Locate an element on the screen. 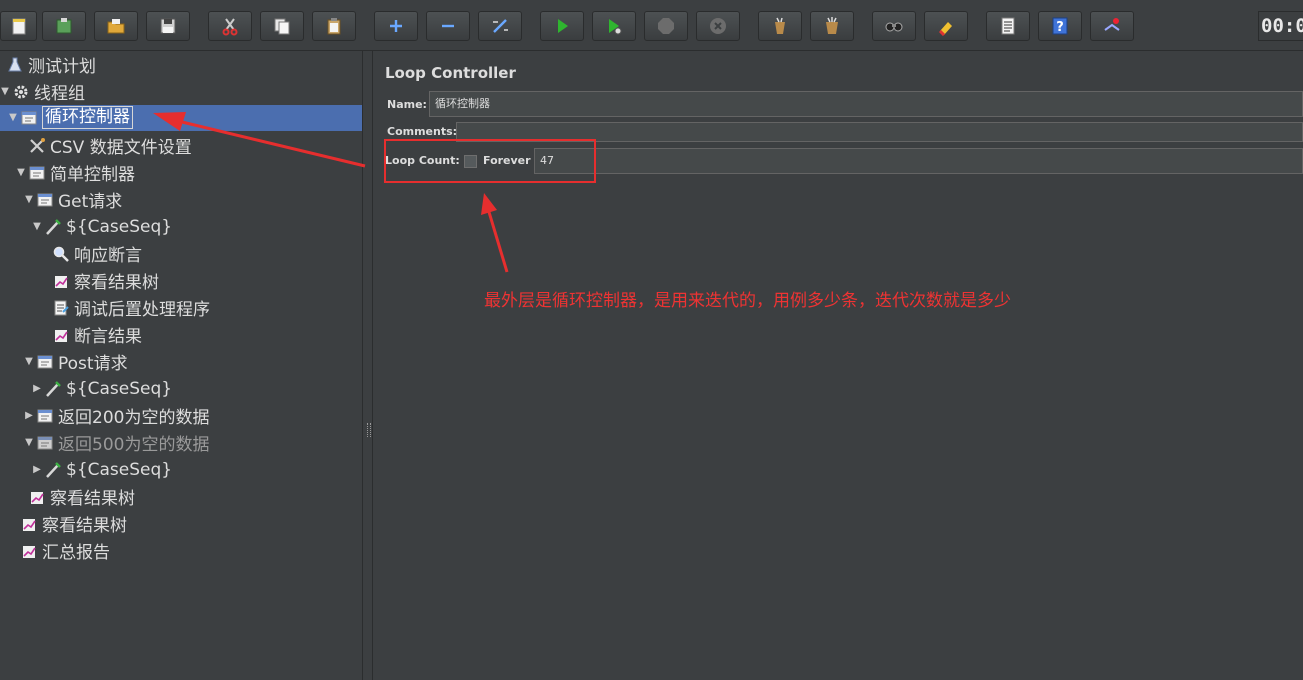  tree-node-sampler: ▼ ${CaseSeq} is located at coordinates (102, 226).